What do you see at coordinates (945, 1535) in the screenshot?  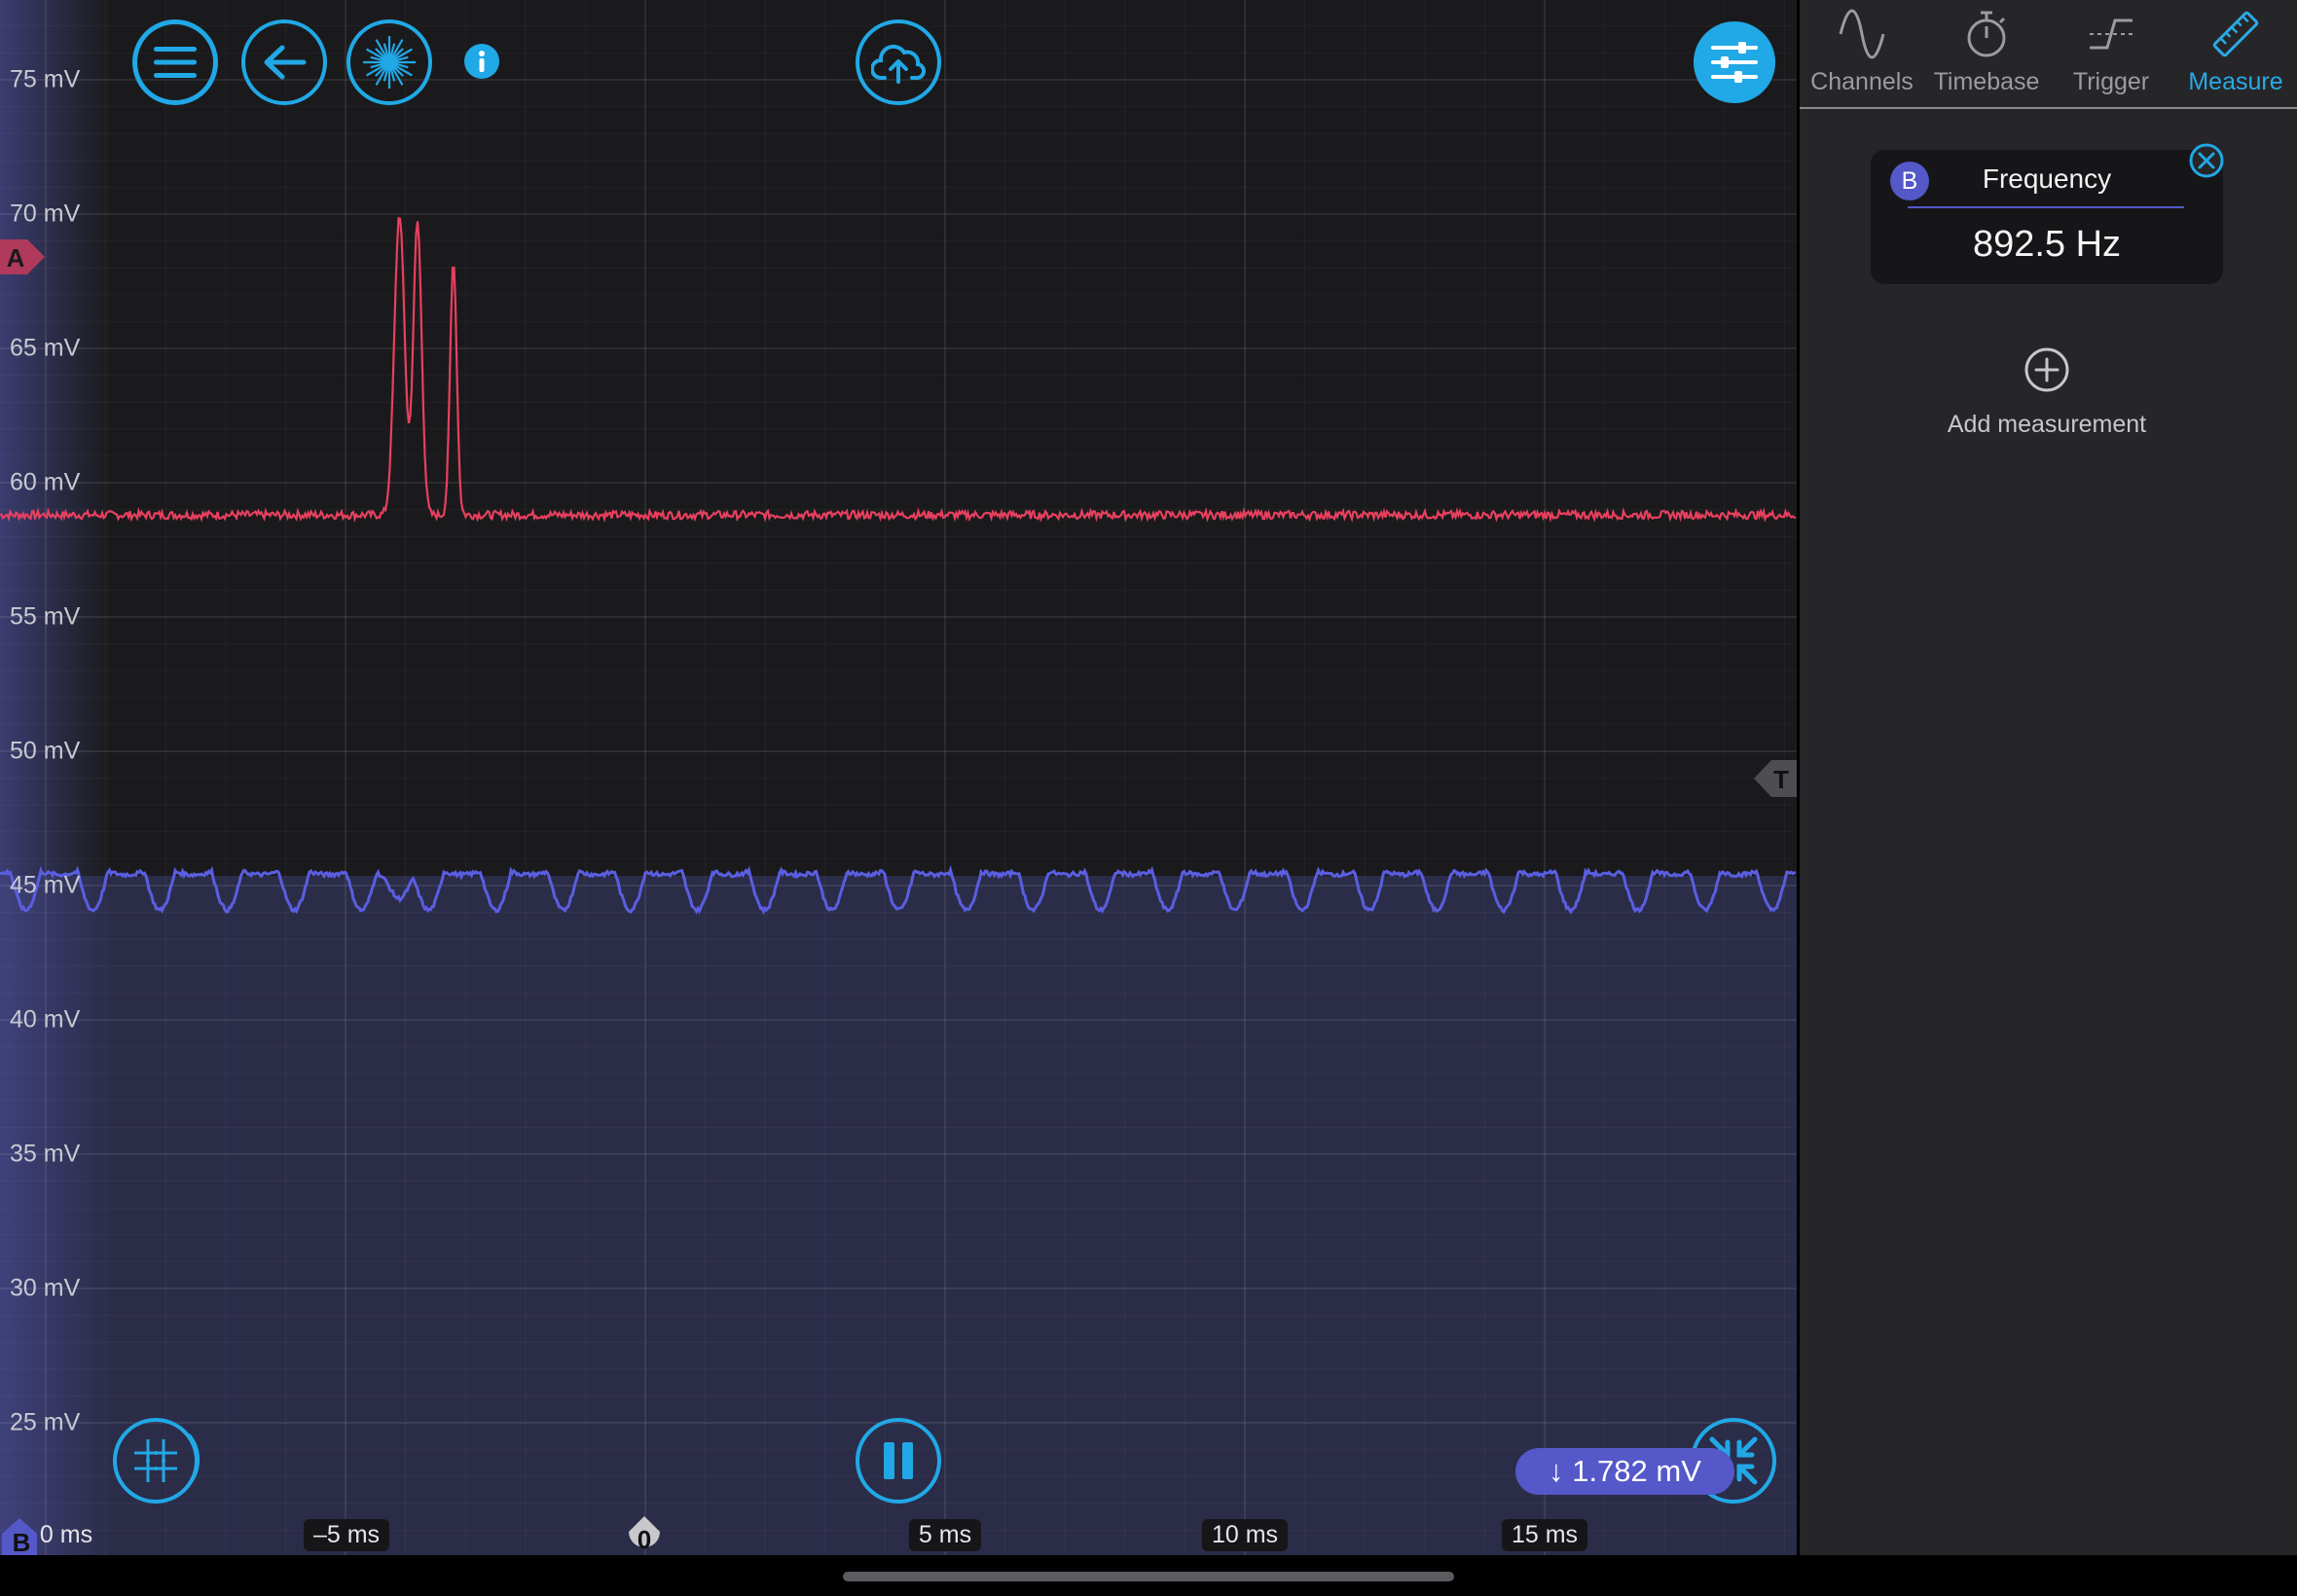 I see `x-tick-label: 5 ms` at bounding box center [945, 1535].